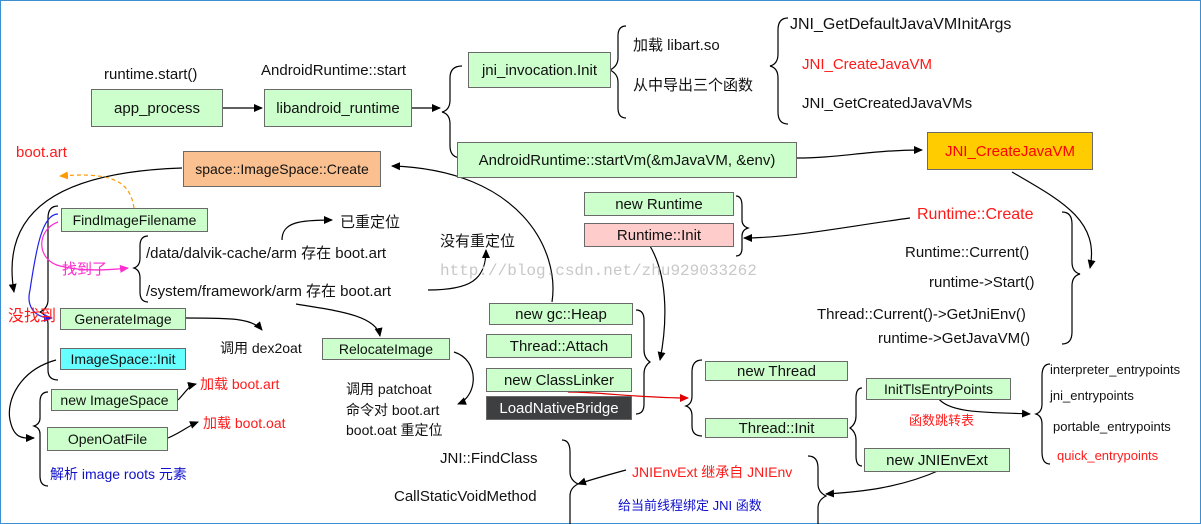 This screenshot has height=524, width=1201. I want to click on system-framework-path: /system/framework/arm 存在 boot.art, so click(269, 291).